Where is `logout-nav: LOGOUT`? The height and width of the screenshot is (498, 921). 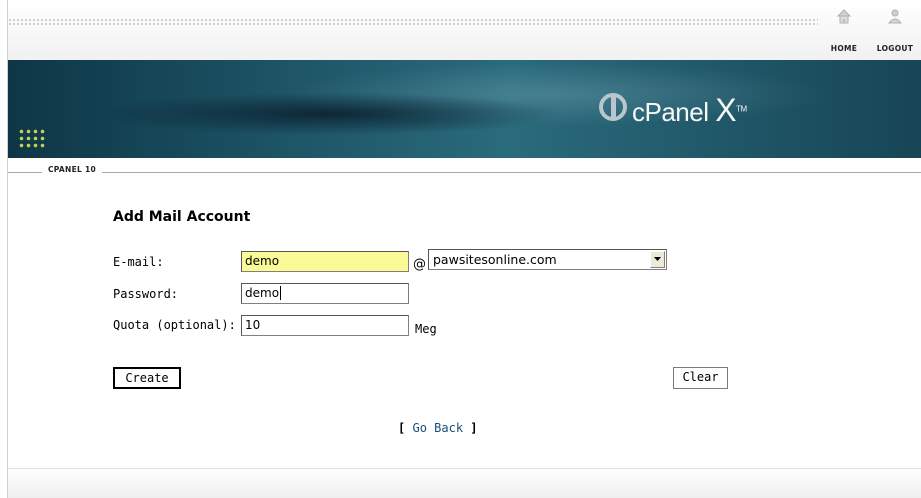 logout-nav: LOGOUT is located at coordinates (895, 29).